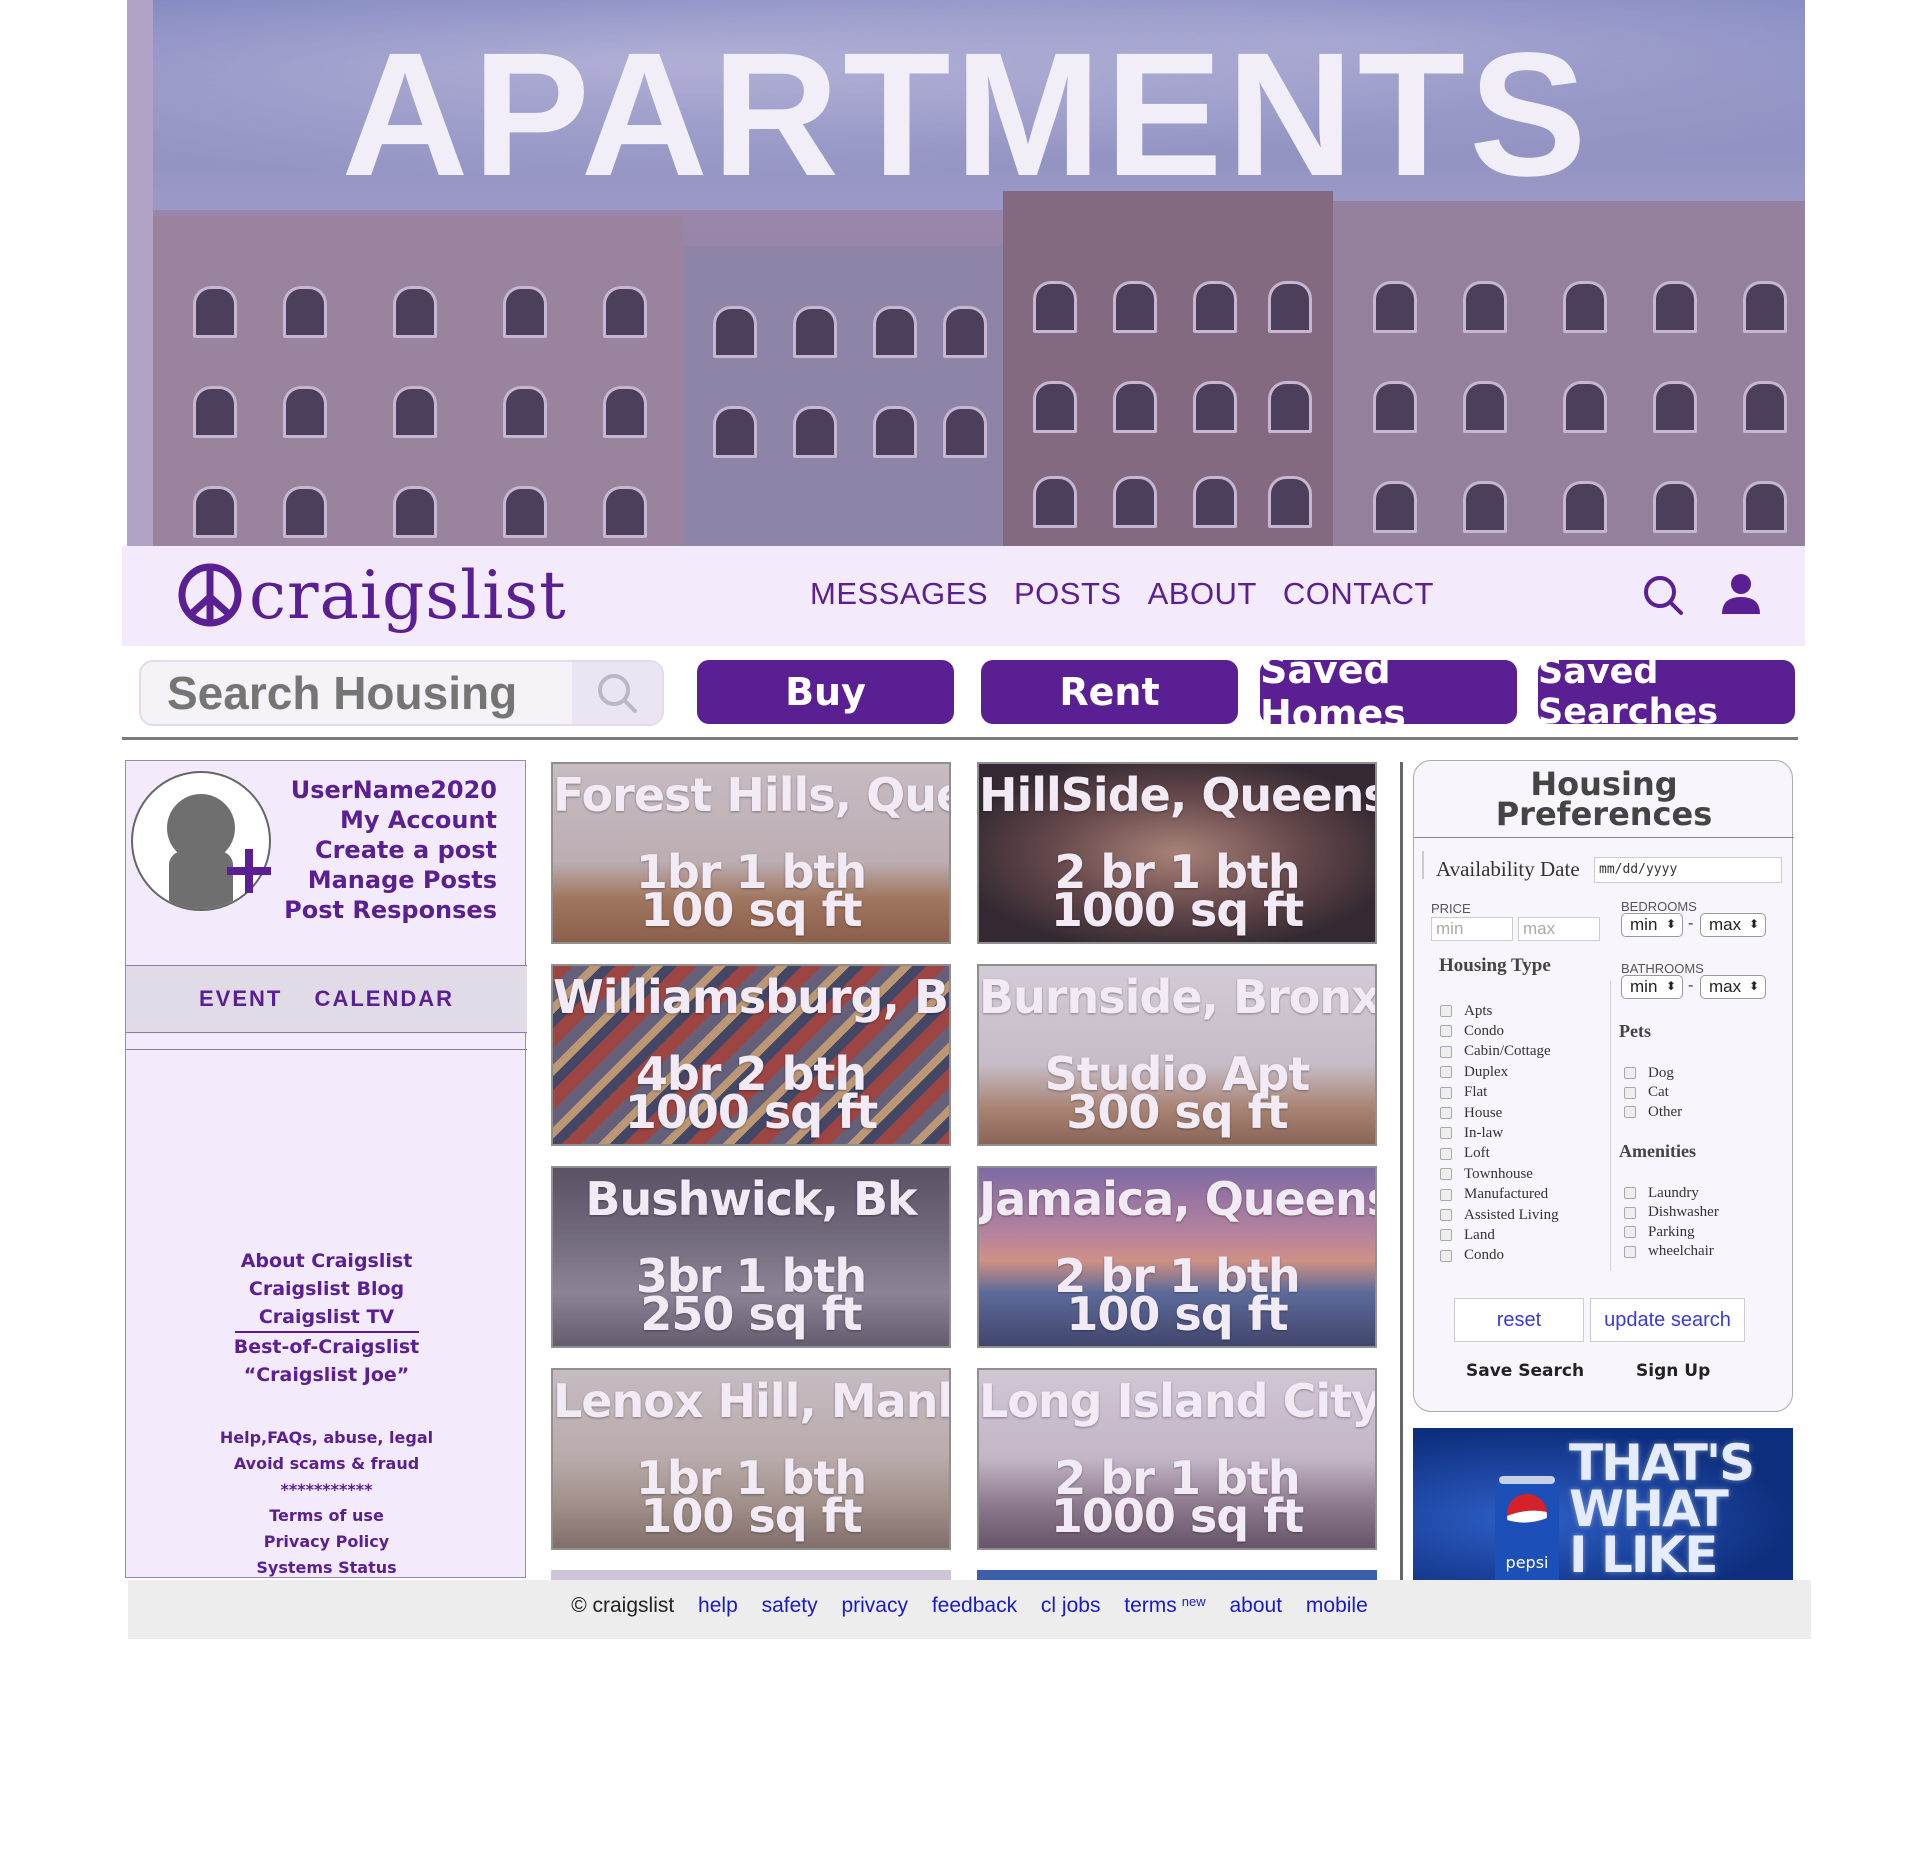 The image size is (1920, 1852). I want to click on listing-card: Bushwick, Bk 3br 1 bth 250 sq ft, so click(751, 1257).